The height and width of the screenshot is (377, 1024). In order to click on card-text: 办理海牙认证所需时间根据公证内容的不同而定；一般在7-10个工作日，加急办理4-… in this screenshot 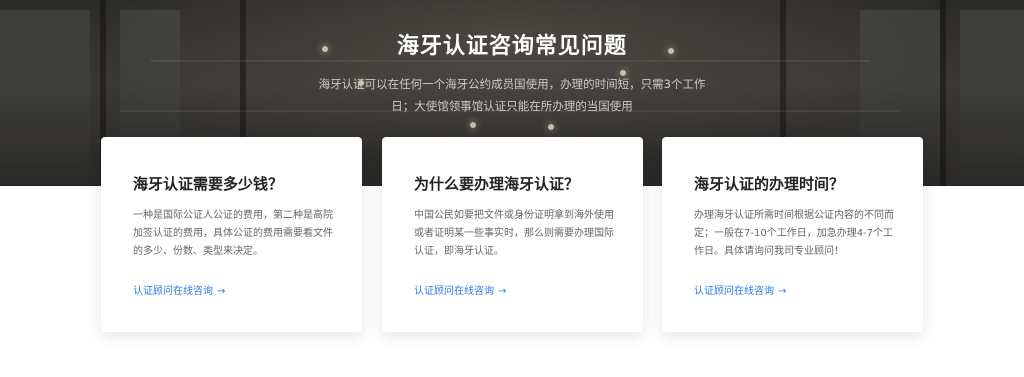, I will do `click(794, 233)`.